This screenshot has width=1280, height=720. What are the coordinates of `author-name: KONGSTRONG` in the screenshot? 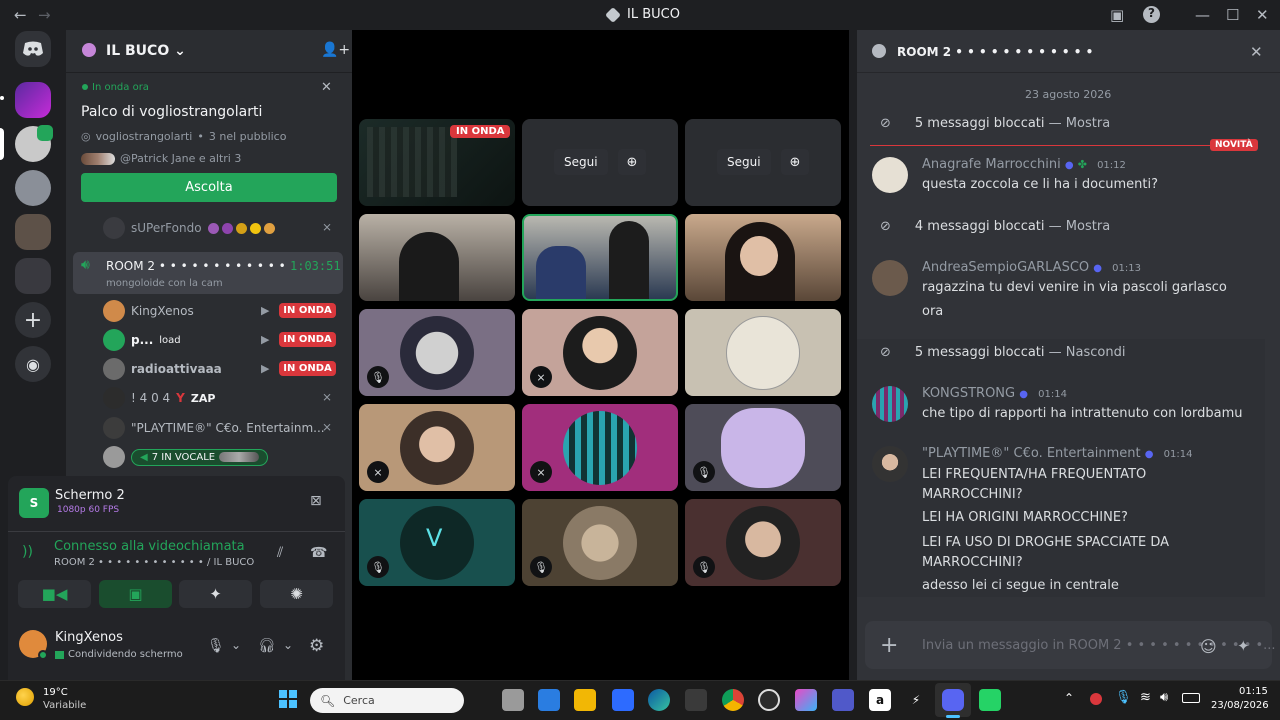 It's located at (968, 393).